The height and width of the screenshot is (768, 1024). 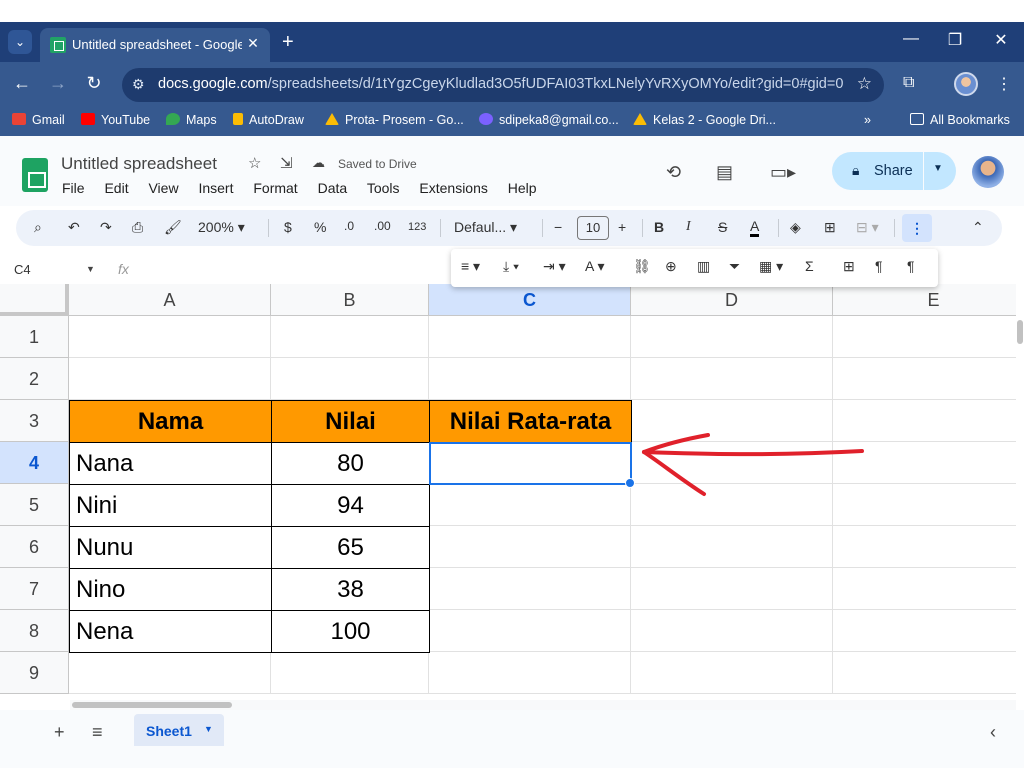 What do you see at coordinates (734, 266) in the screenshot?
I see `filter-icon: ⏷` at bounding box center [734, 266].